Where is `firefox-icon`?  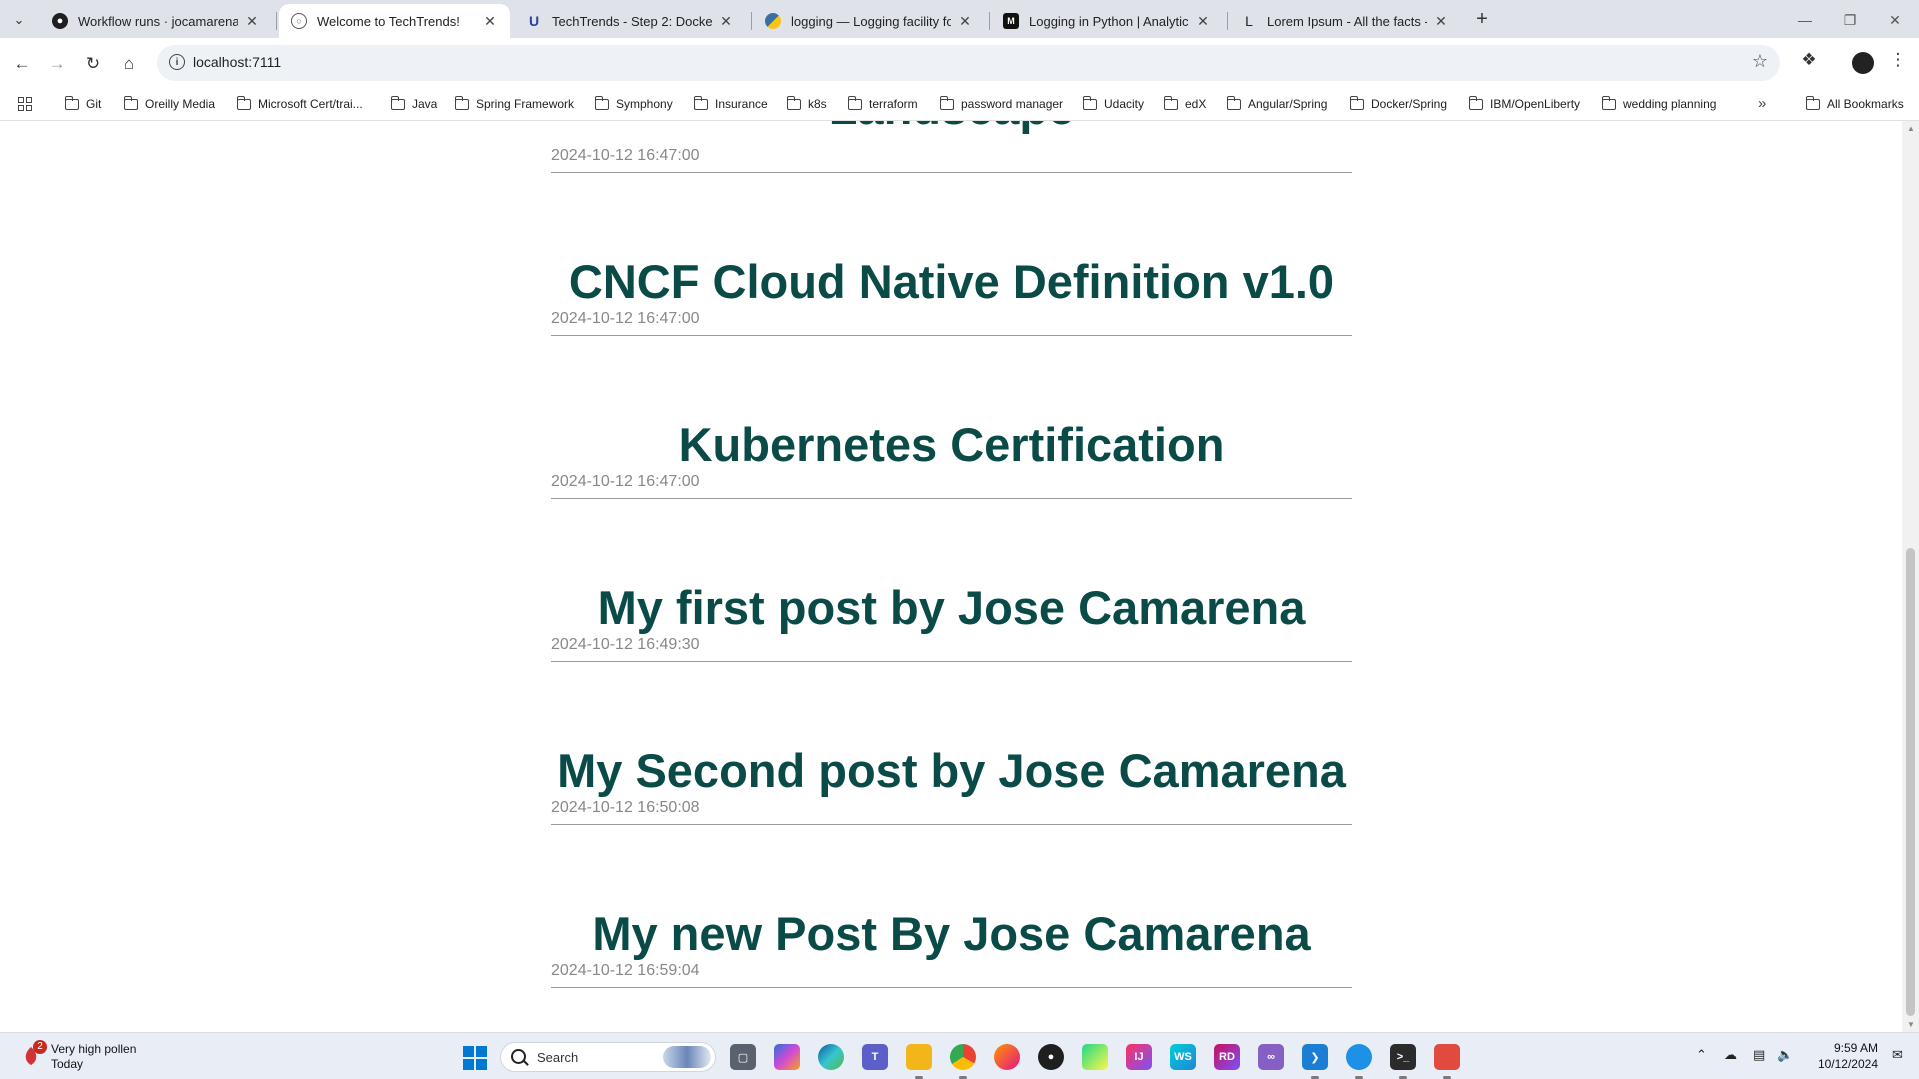 firefox-icon is located at coordinates (1007, 1057).